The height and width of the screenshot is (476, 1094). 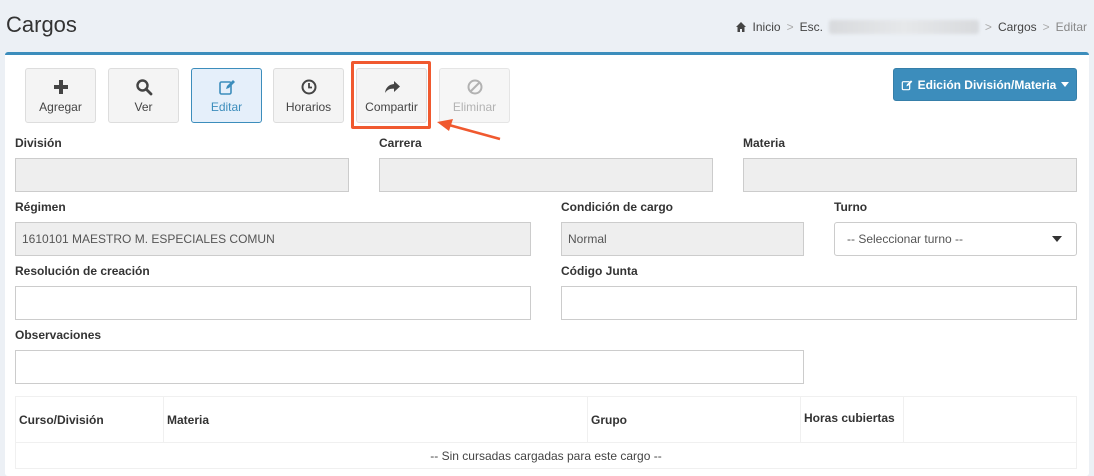 I want to click on subject-field, so click(x=910, y=175).